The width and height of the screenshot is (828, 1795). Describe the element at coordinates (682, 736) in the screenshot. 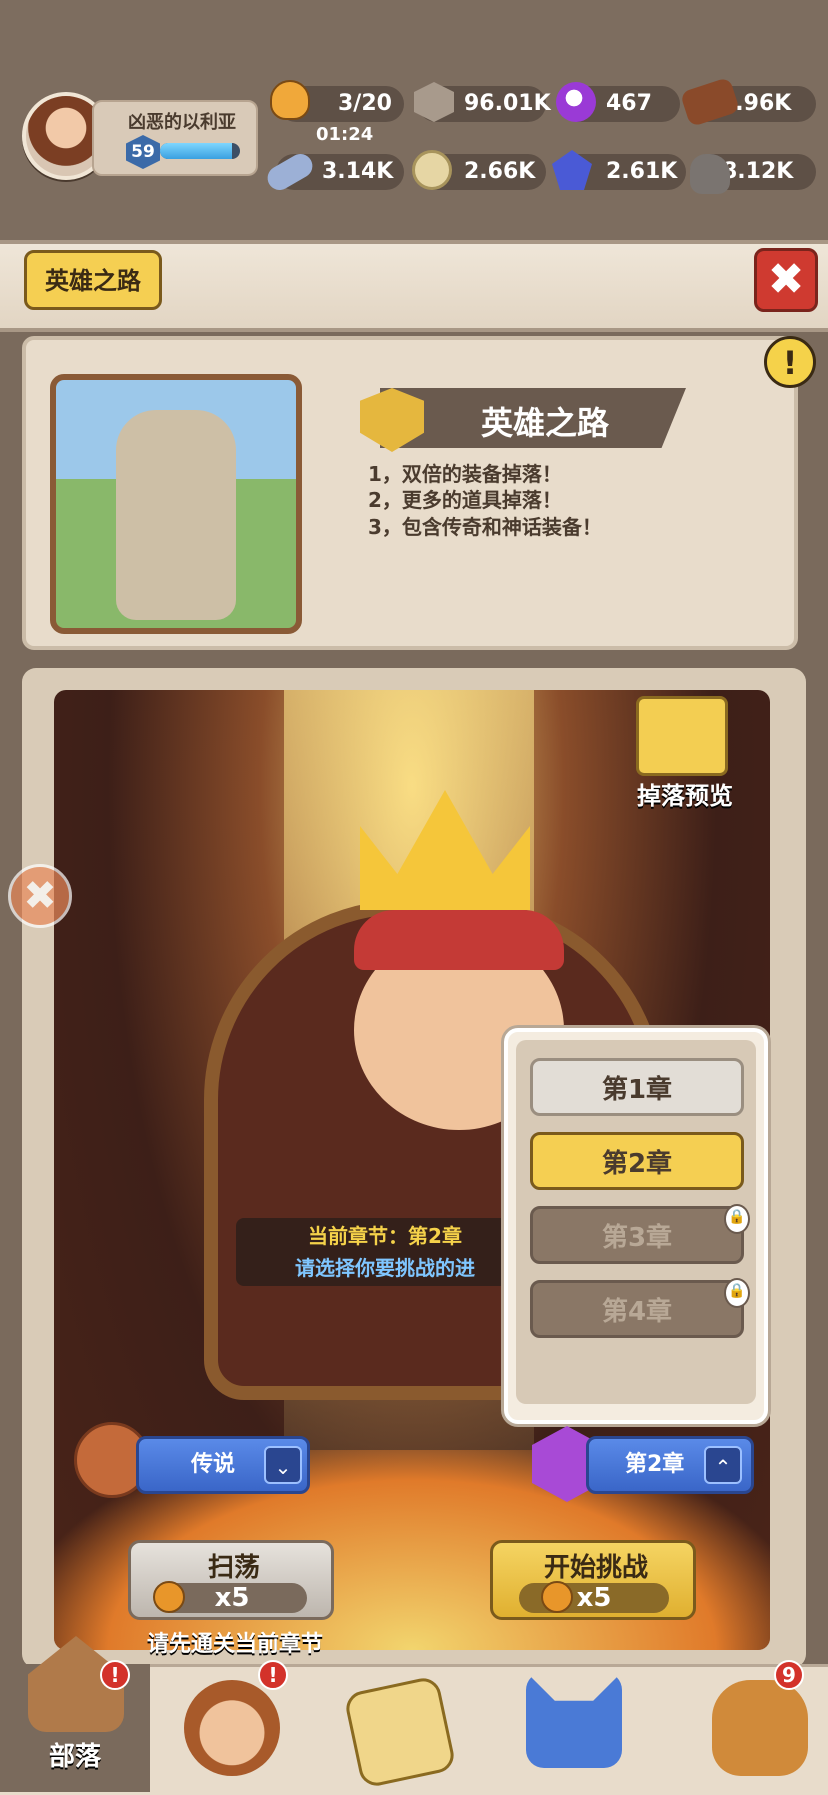

I see `drop-preview-scroll-icon` at that location.